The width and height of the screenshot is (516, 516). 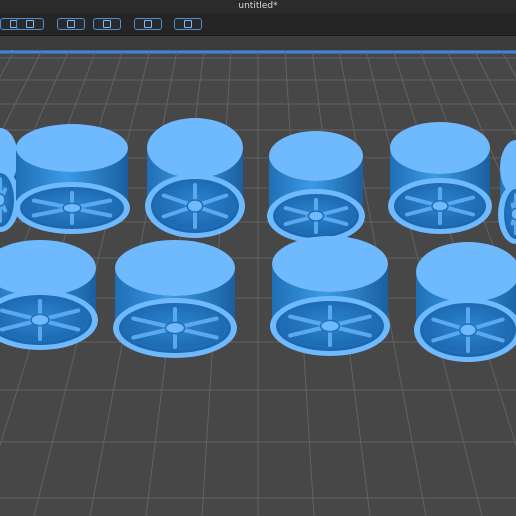 What do you see at coordinates (258, 24) in the screenshot?
I see `toolbar` at bounding box center [258, 24].